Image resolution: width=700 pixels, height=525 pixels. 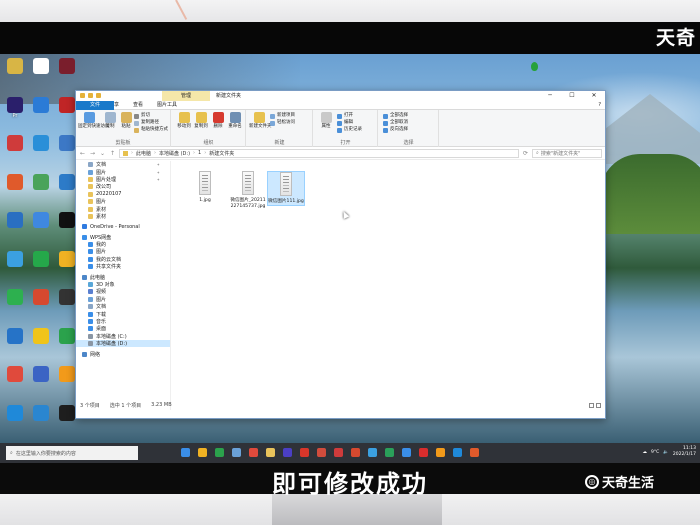 What do you see at coordinates (599, 105) in the screenshot?
I see `help-icon: ?` at bounding box center [599, 105].